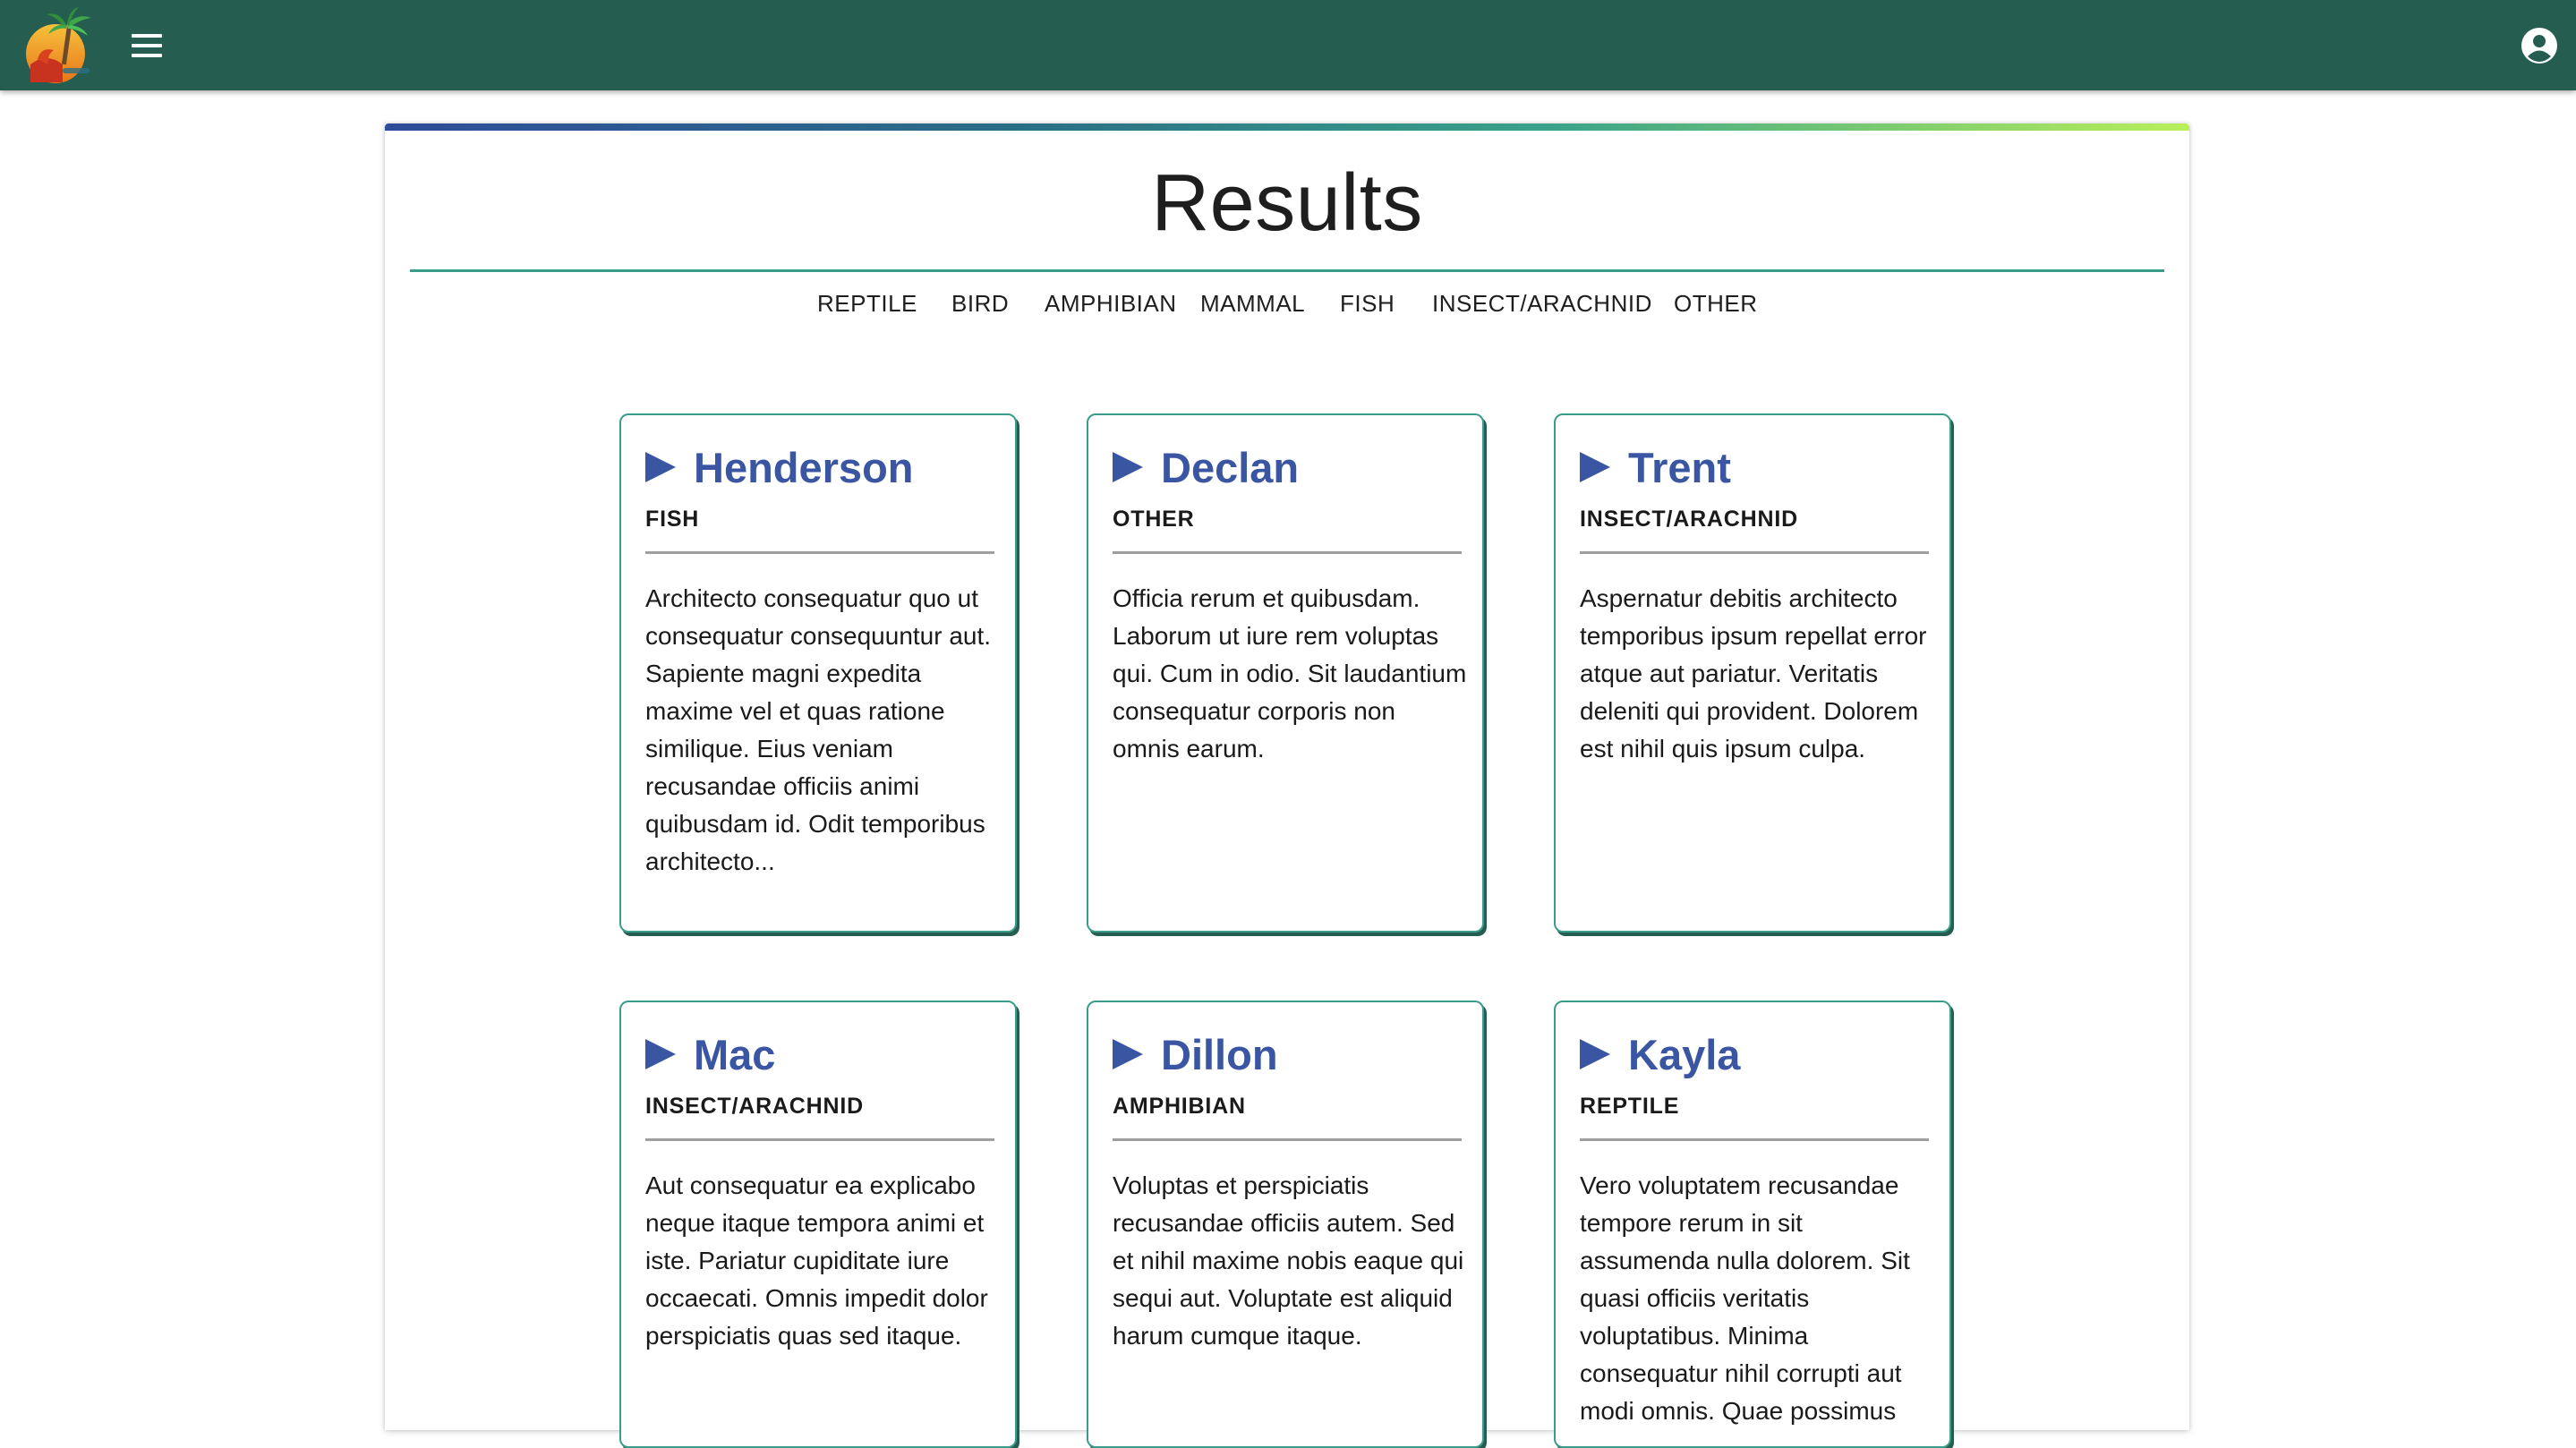  Describe the element at coordinates (1287, 127) in the screenshot. I see `panel-accent-bar` at that location.